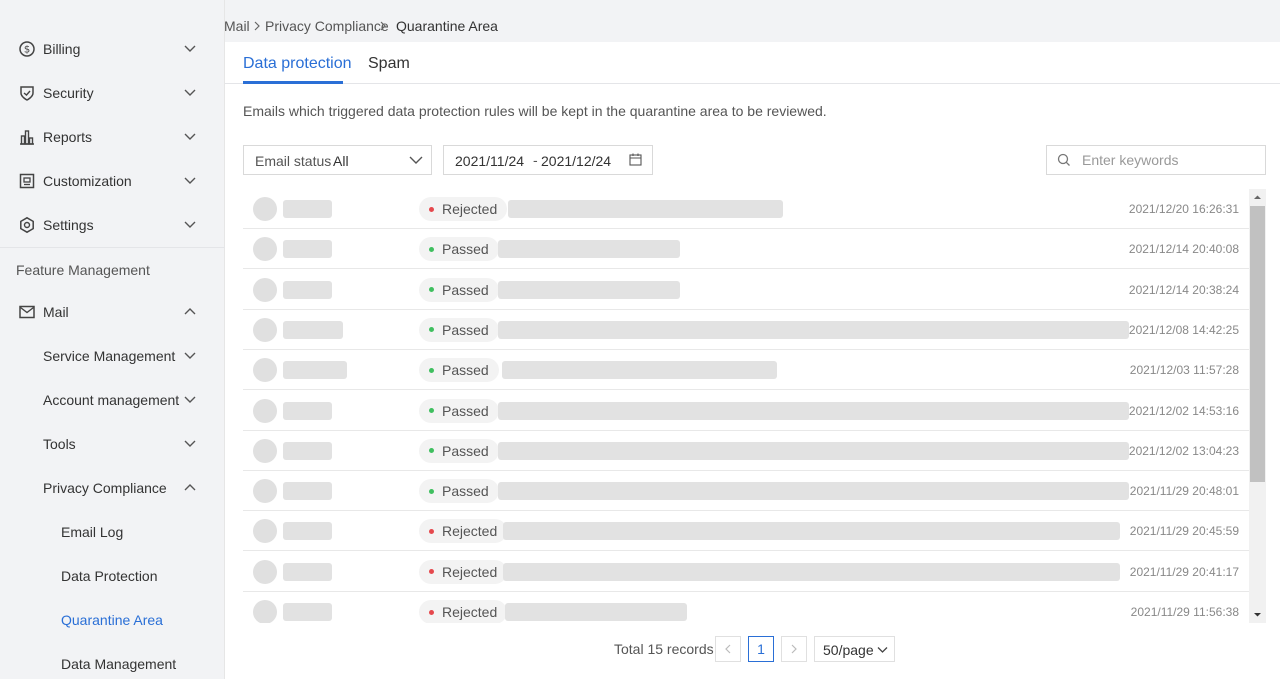  What do you see at coordinates (746, 531) in the screenshot?
I see `table-row: Rejected 2021/11/29 20:45:59` at bounding box center [746, 531].